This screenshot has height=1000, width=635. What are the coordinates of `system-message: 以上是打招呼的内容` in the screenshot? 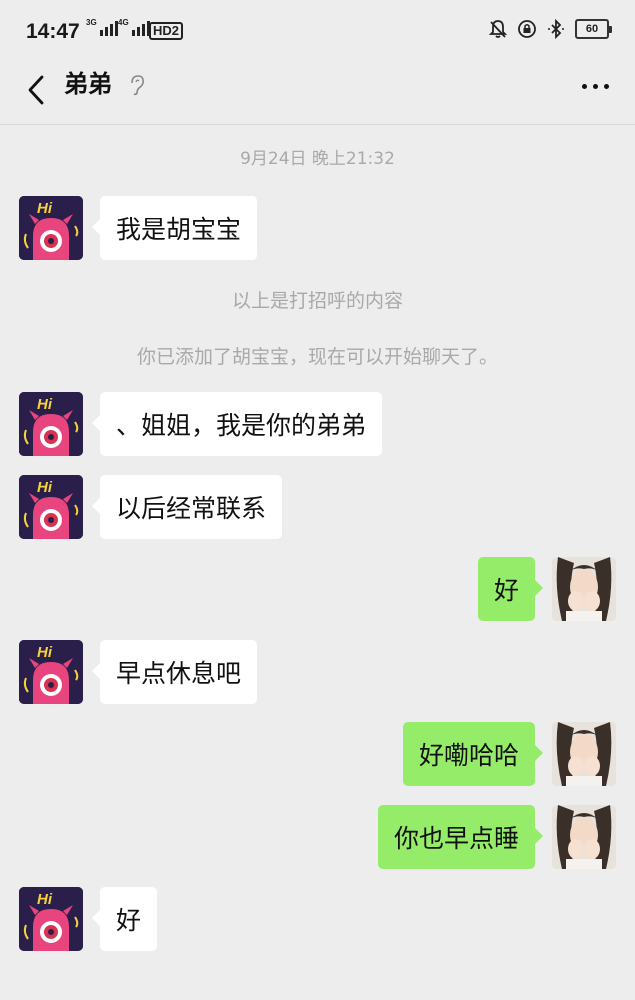 It's located at (317, 301).